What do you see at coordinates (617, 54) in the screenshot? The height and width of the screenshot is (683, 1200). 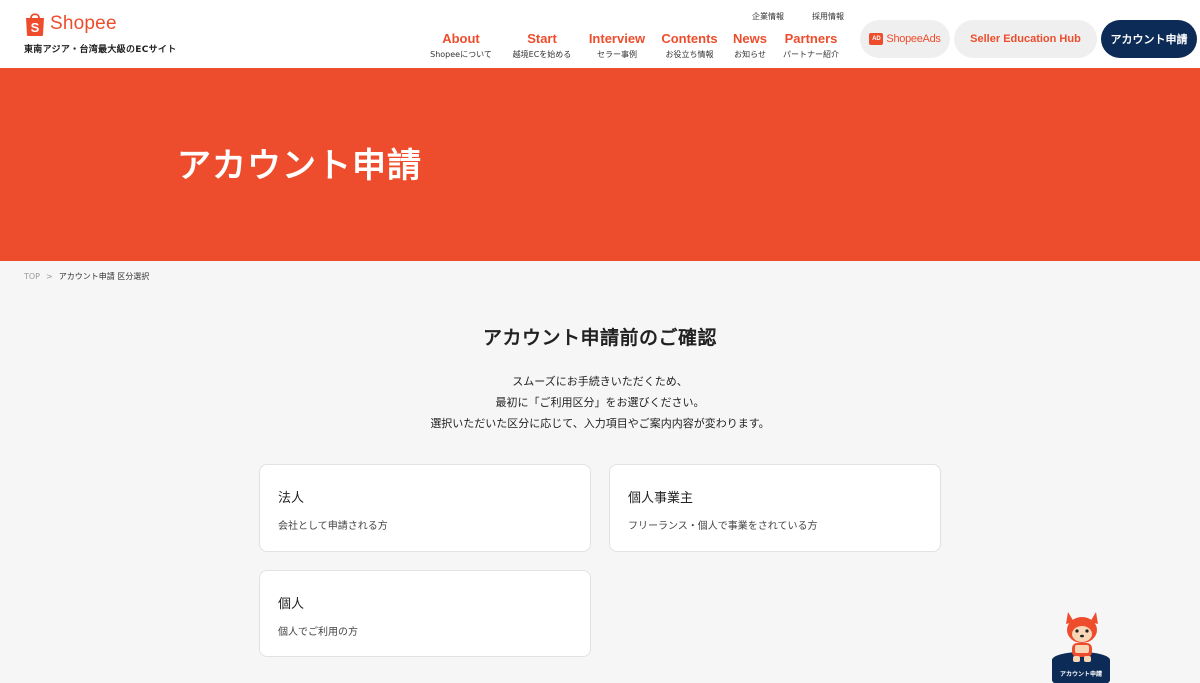 I see `nav-interview-sublabel: セラー事例` at bounding box center [617, 54].